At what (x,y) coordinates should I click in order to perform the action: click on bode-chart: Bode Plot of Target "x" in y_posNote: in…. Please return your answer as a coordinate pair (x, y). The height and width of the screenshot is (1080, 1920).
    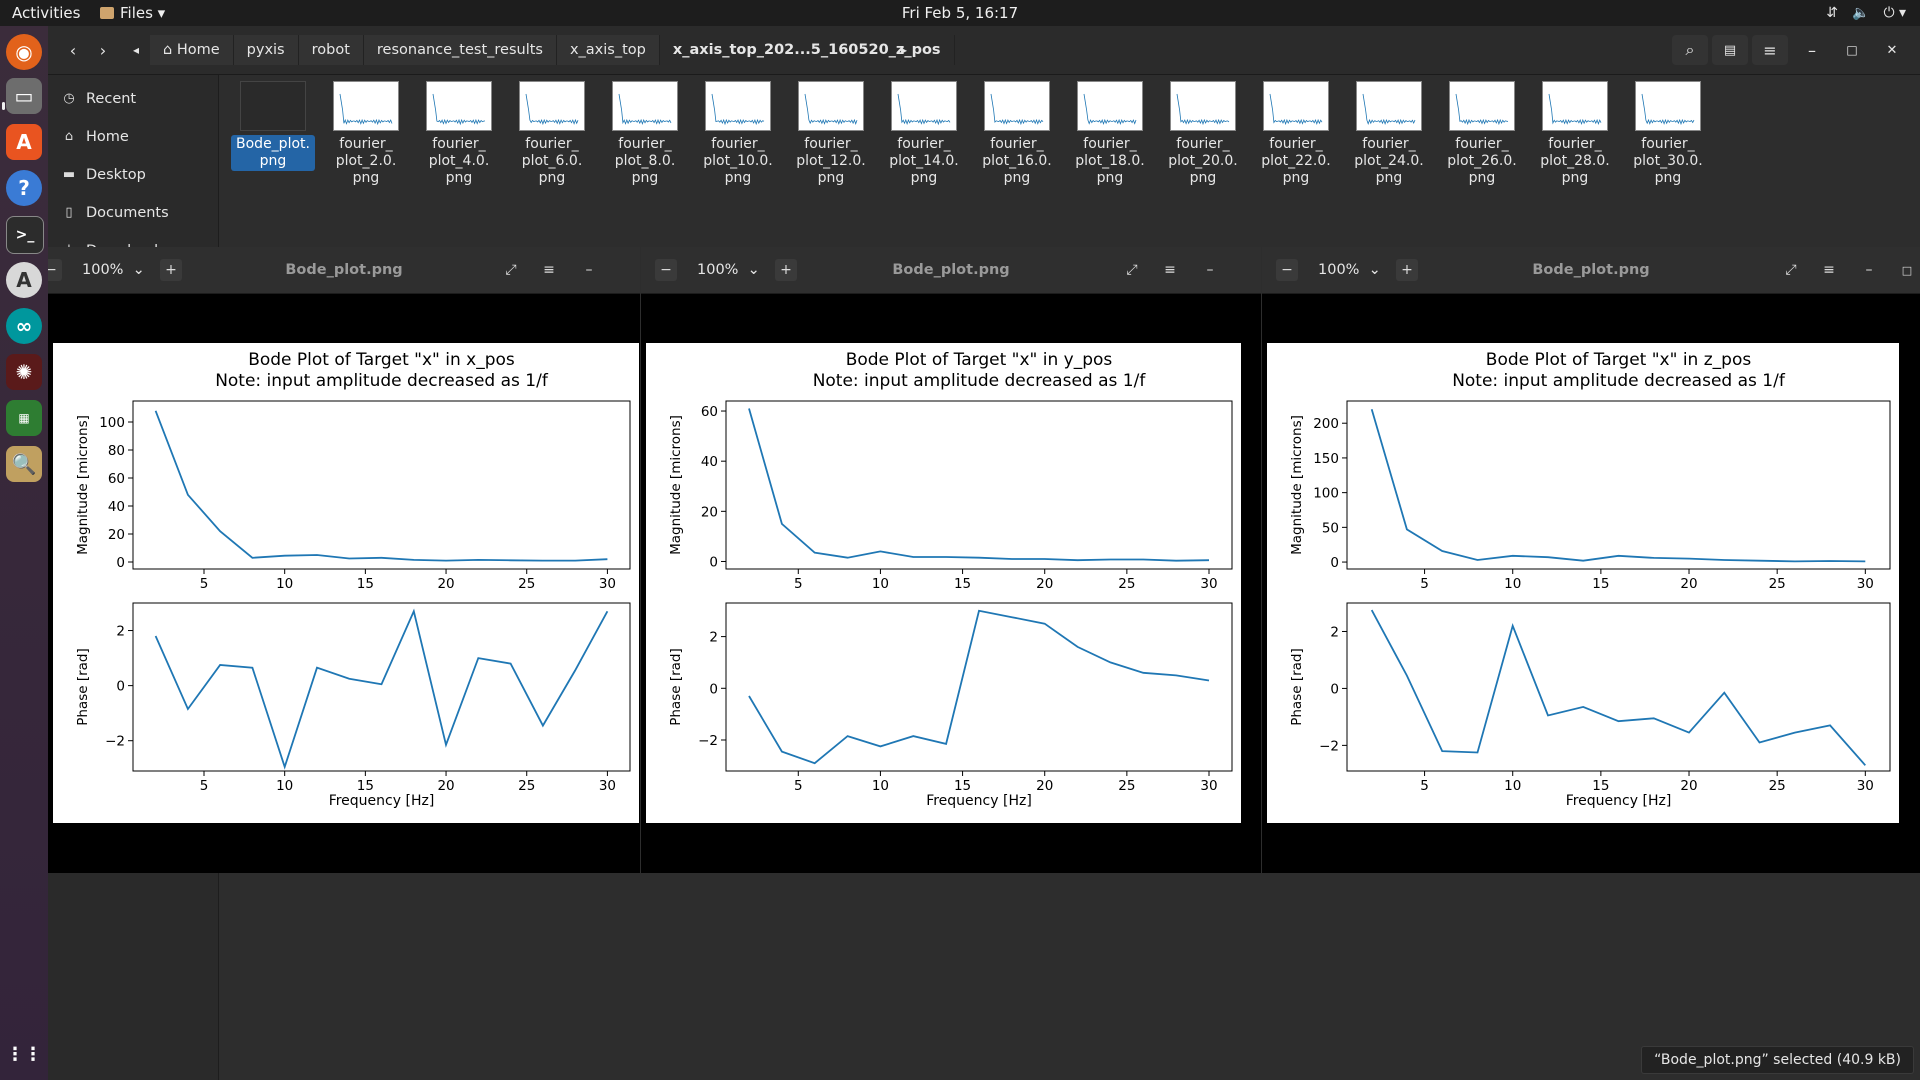
    Looking at the image, I should click on (950, 579).